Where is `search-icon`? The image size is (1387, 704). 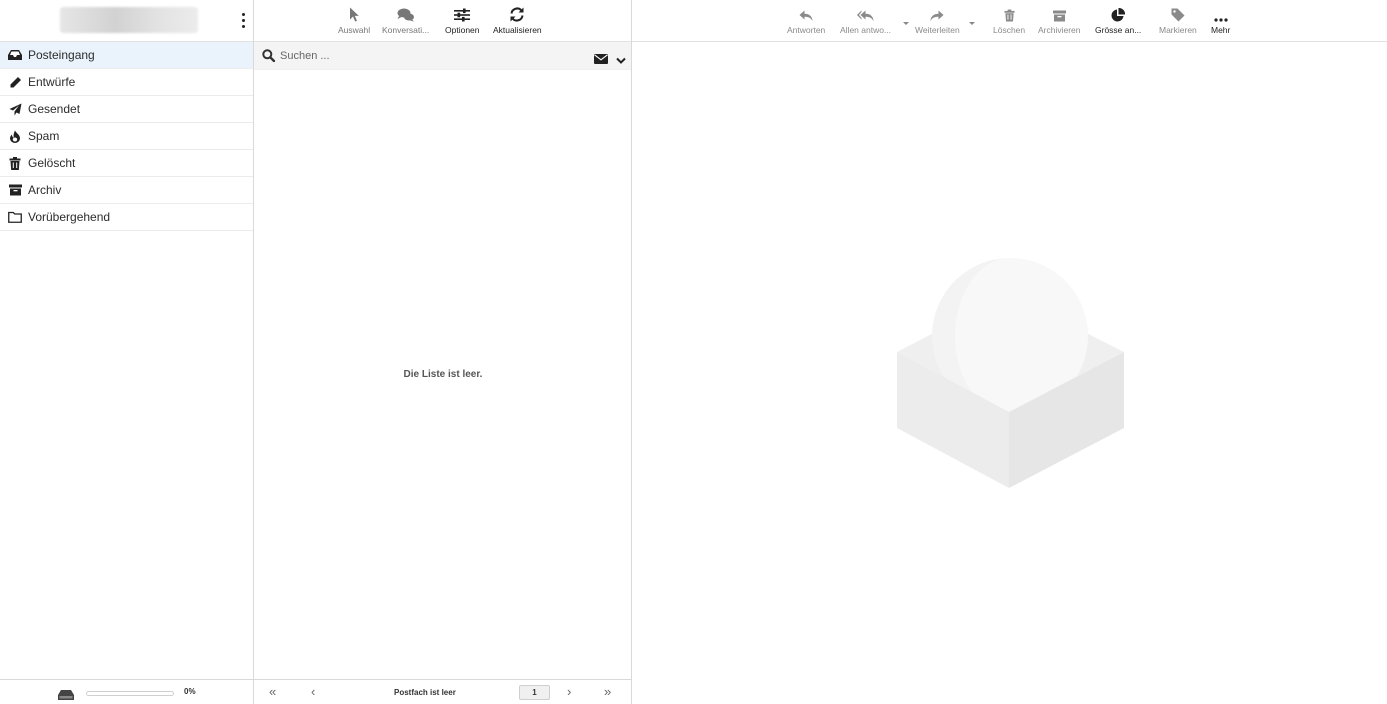
search-icon is located at coordinates (269, 58).